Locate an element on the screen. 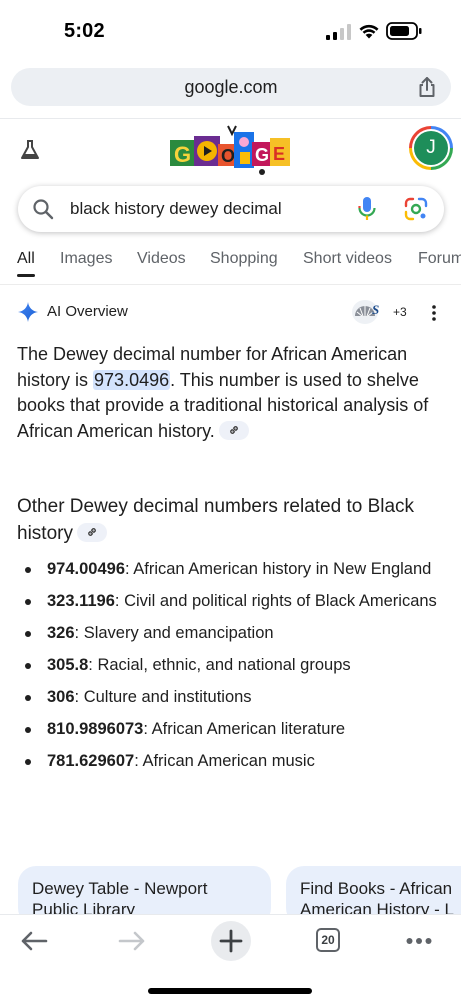 The image size is (461, 1000). dewey-number: 323.1196 is located at coordinates (81, 601).